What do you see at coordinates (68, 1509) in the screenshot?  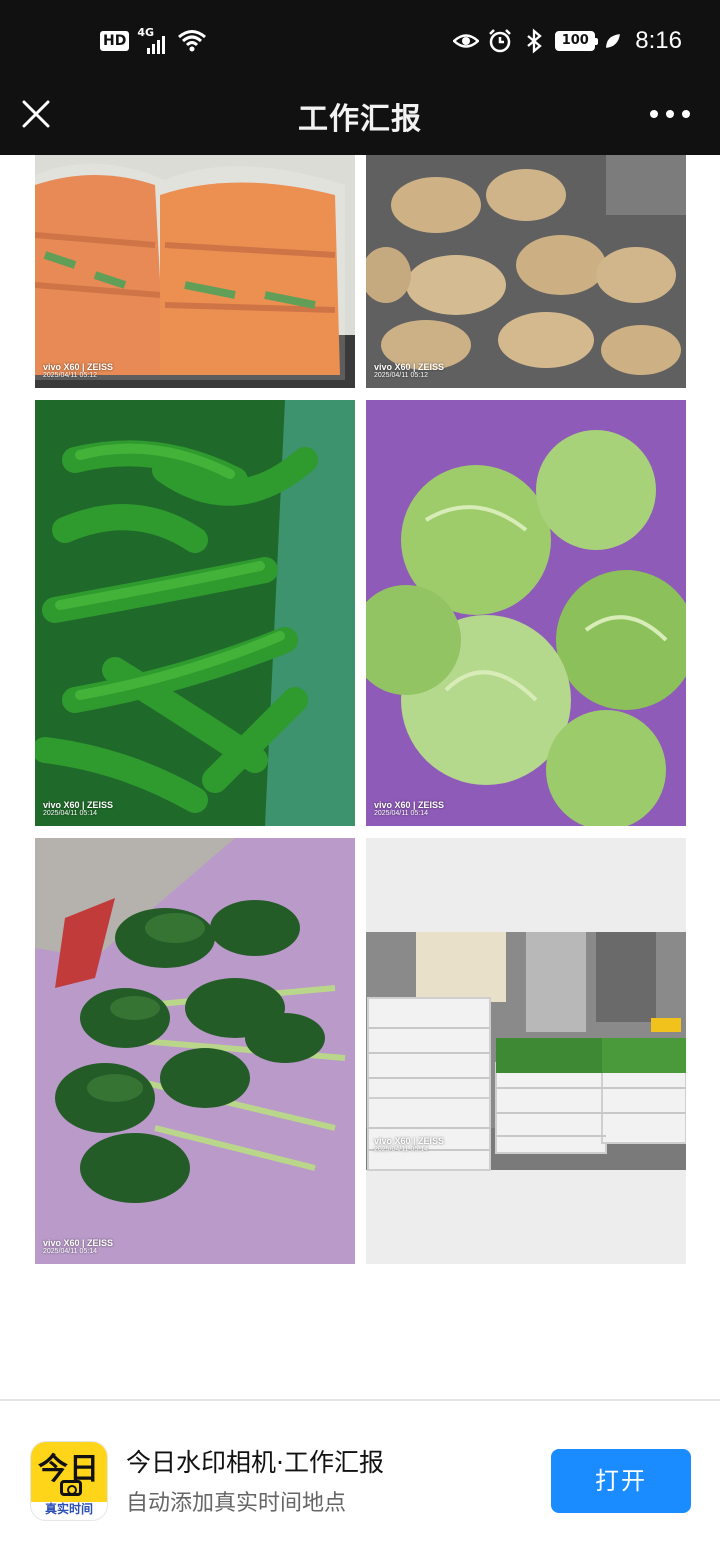 I see `app-icon-subtitle: 真实时间` at bounding box center [68, 1509].